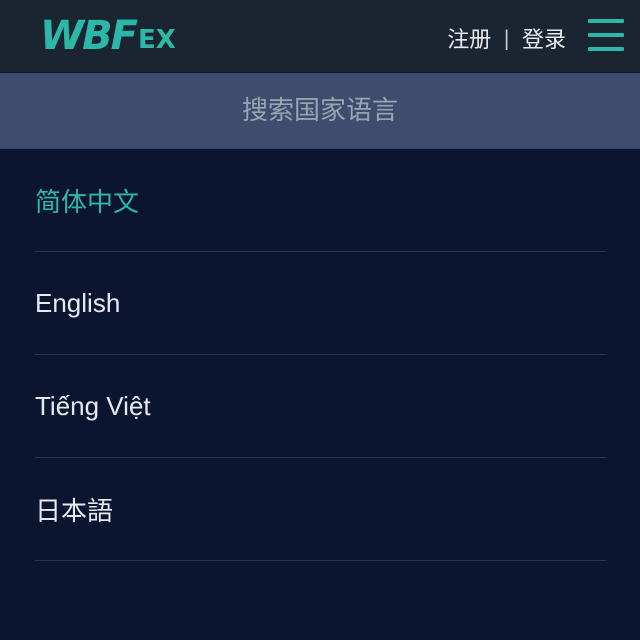 This screenshot has width=640, height=640. What do you see at coordinates (87, 201) in the screenshot?
I see `language-item-label: 简体中文` at bounding box center [87, 201].